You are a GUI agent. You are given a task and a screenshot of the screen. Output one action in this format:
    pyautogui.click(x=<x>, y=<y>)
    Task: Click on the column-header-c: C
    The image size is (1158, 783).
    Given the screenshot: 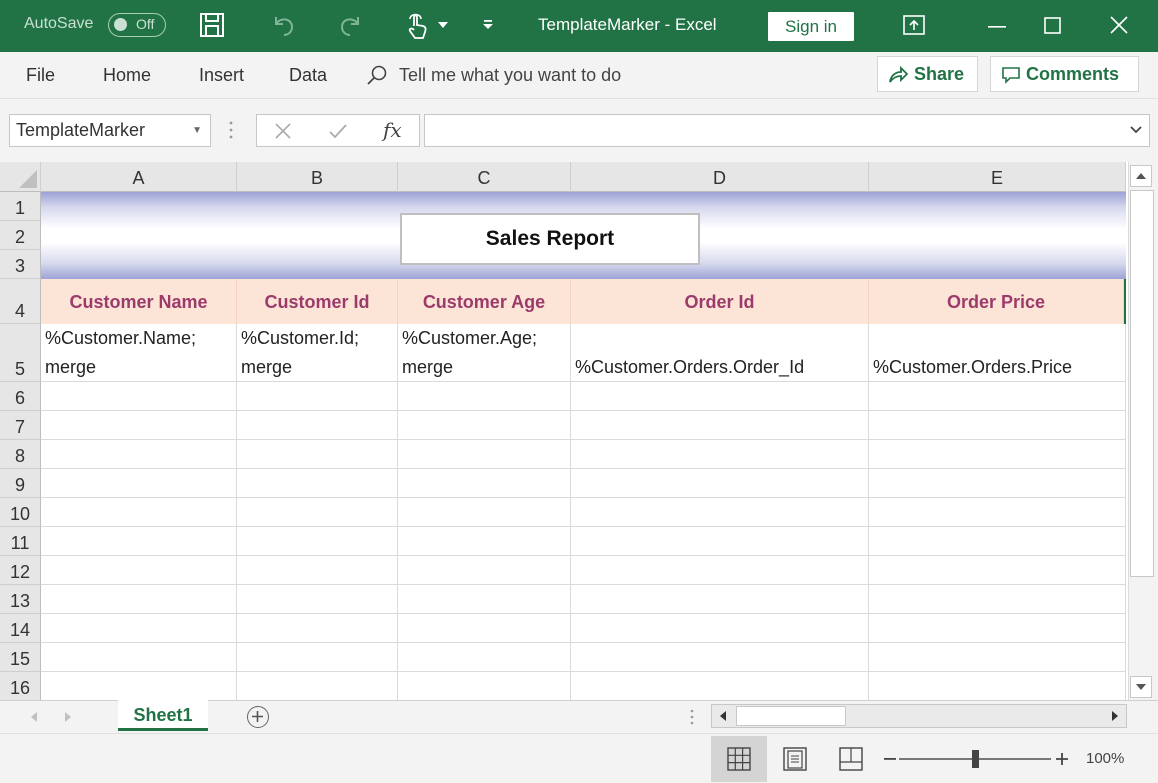 What is the action you would take?
    pyautogui.click(x=484, y=177)
    